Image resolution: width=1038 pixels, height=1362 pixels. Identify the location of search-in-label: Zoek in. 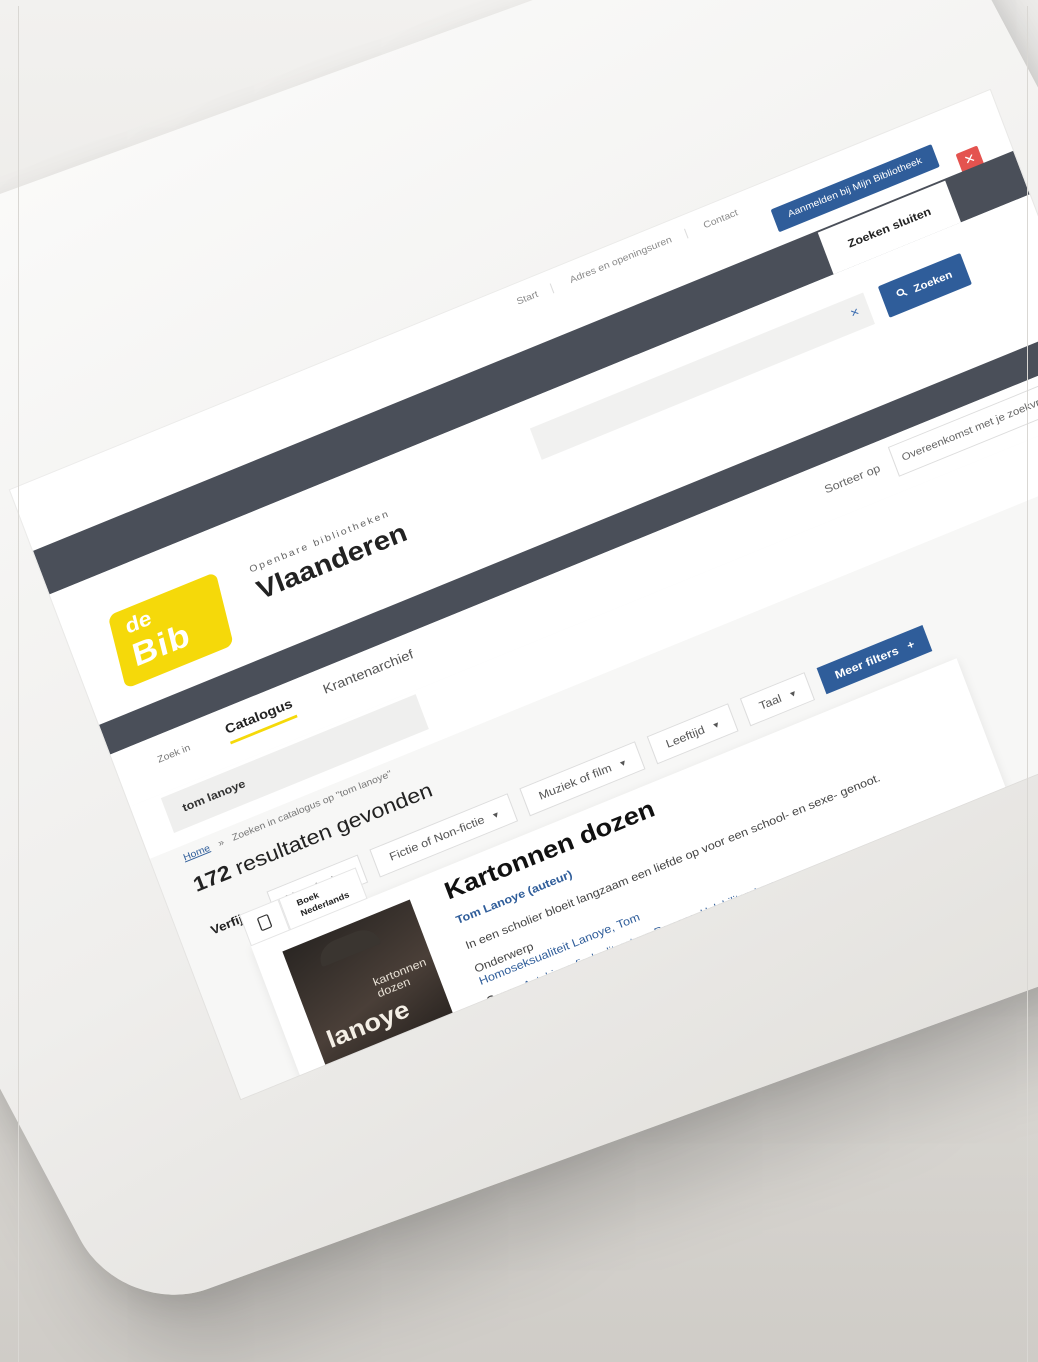
(174, 754).